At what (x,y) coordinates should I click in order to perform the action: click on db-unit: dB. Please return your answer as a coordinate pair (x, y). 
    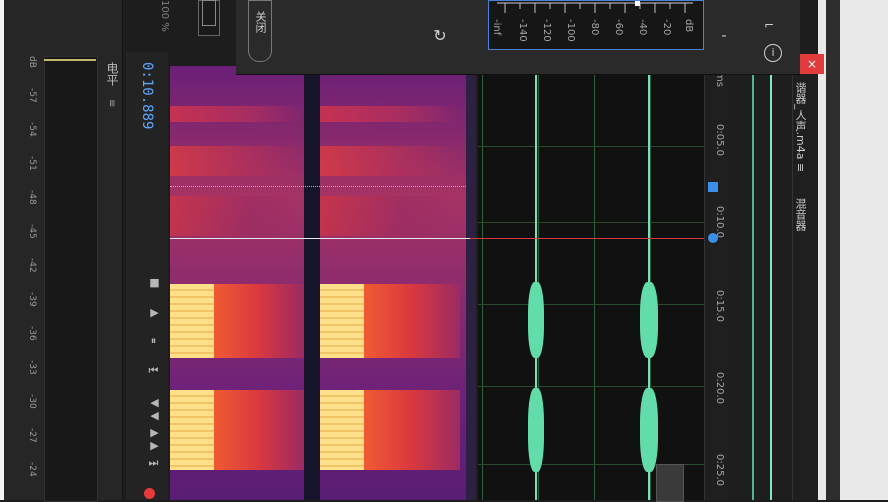
    Looking at the image, I should click on (688, 26).